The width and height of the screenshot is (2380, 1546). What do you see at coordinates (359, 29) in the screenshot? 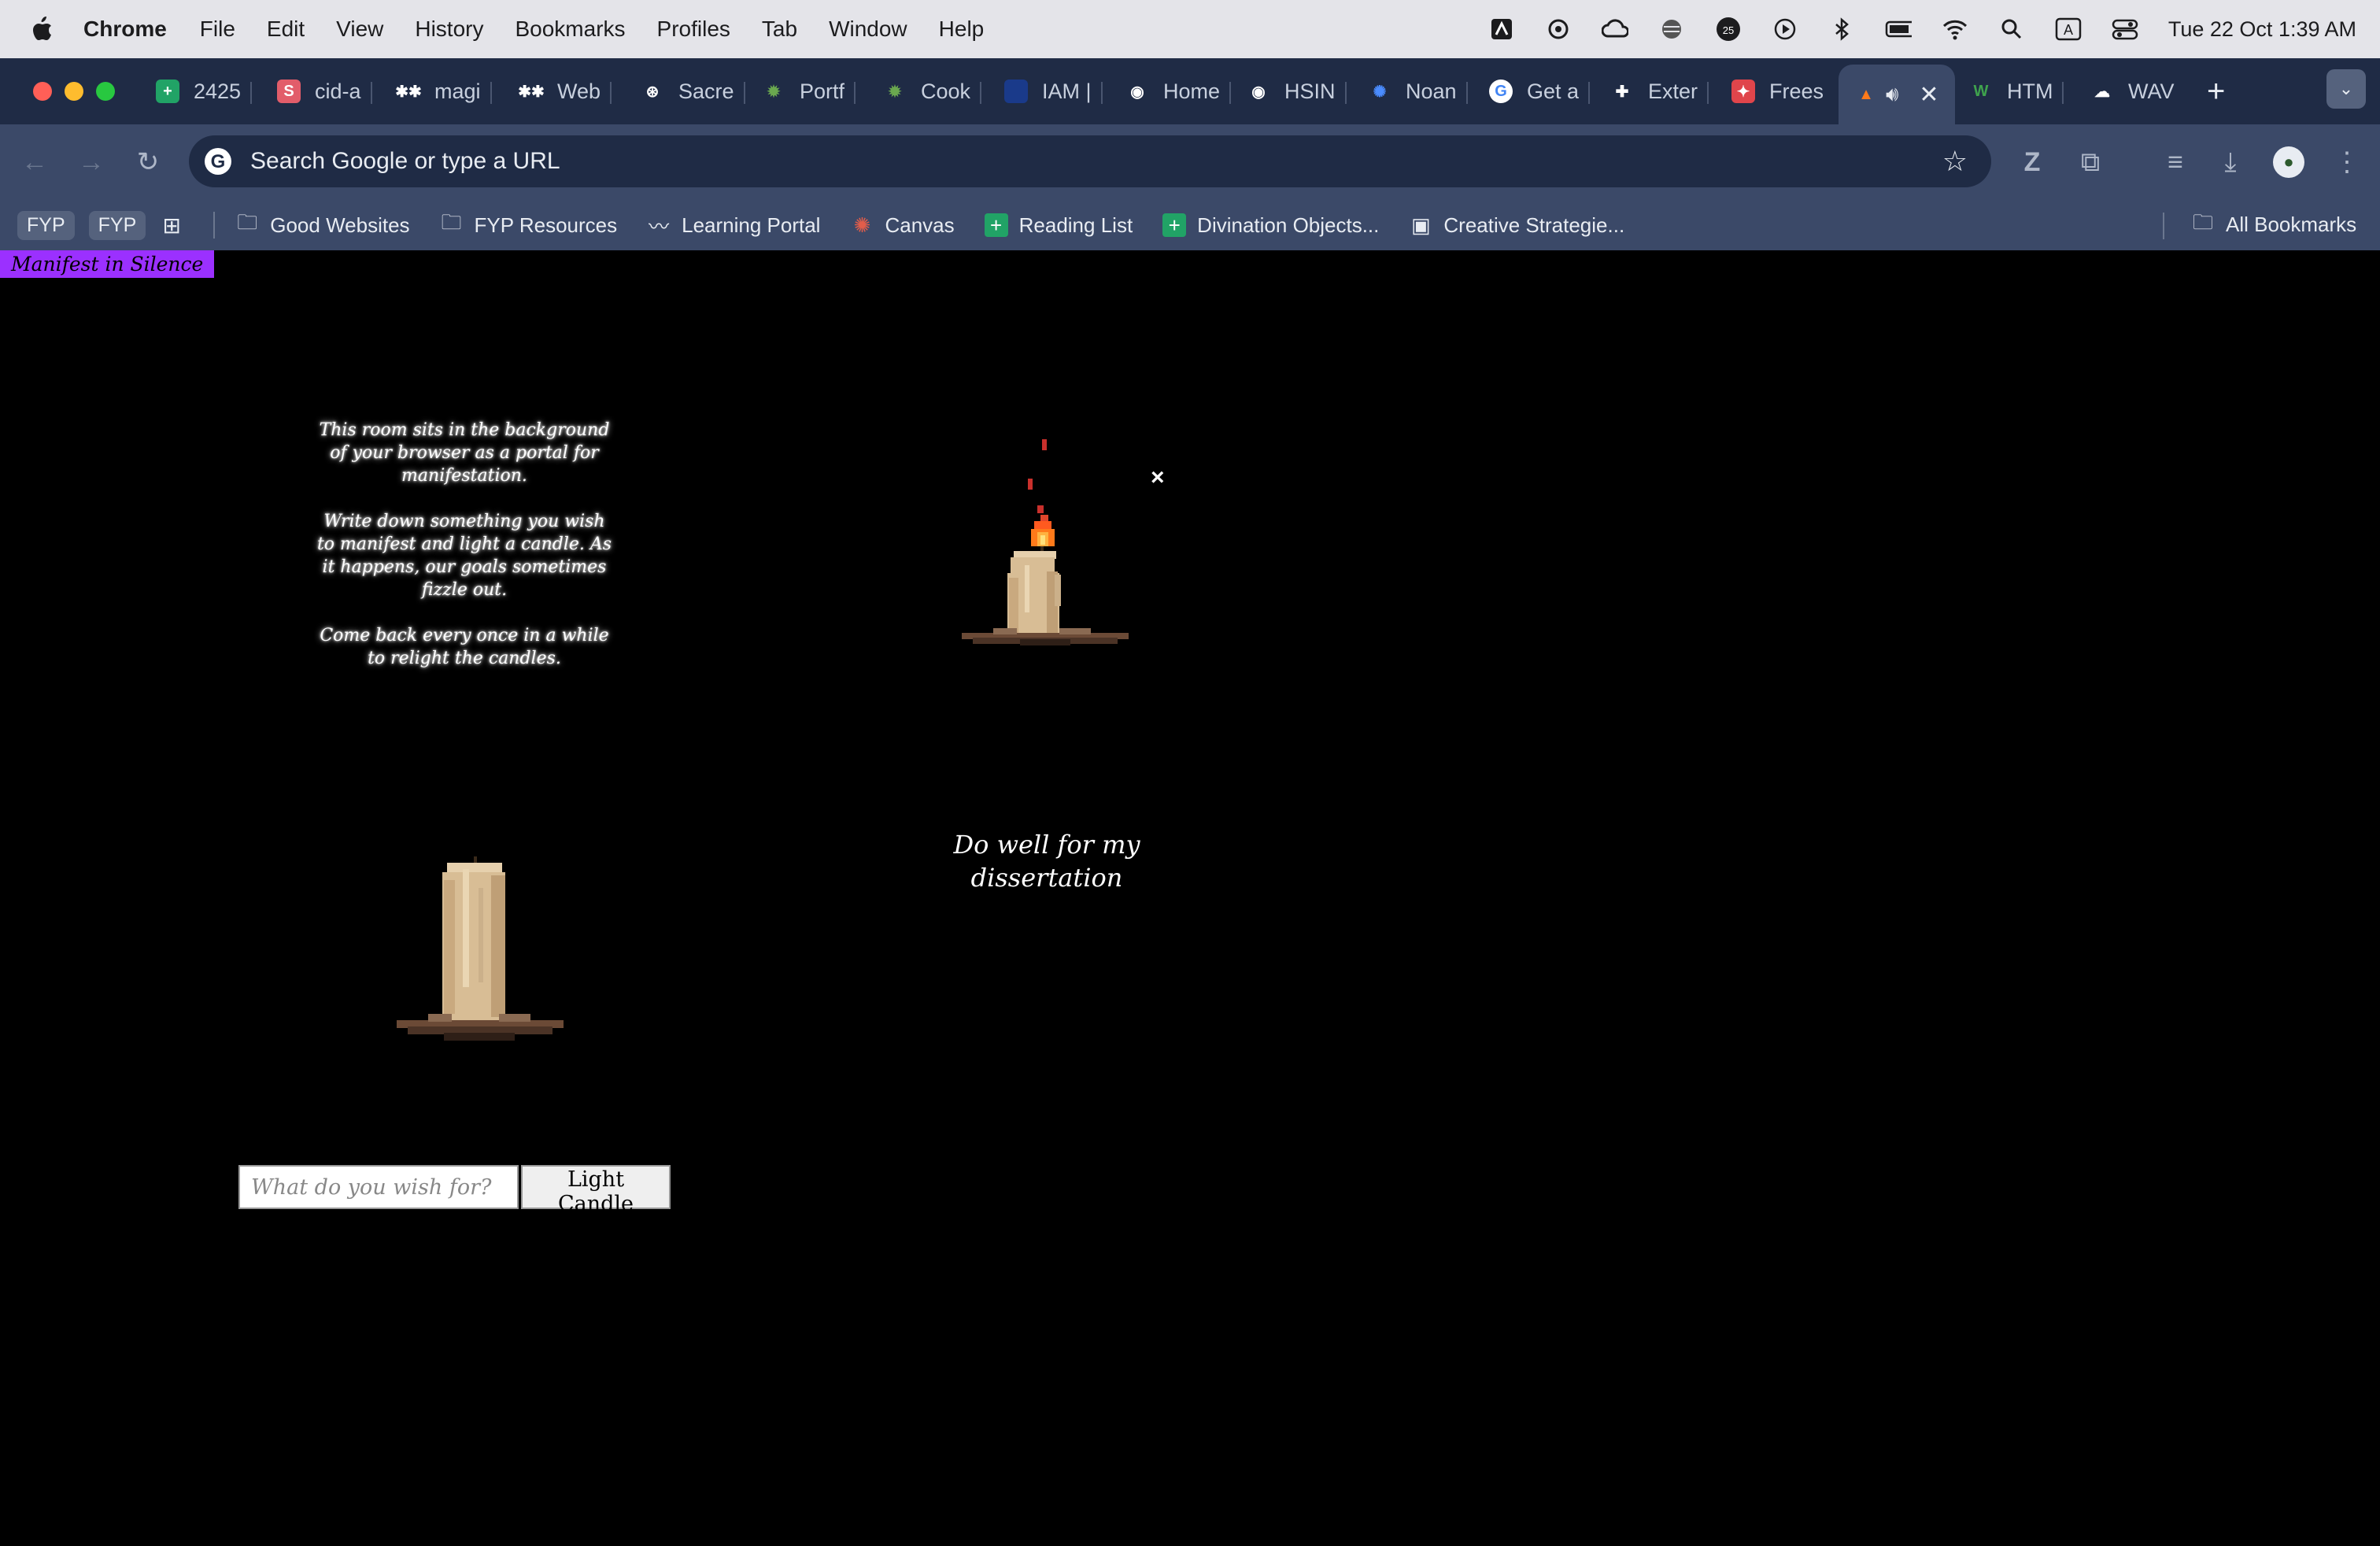
I see `menu-view: View` at bounding box center [359, 29].